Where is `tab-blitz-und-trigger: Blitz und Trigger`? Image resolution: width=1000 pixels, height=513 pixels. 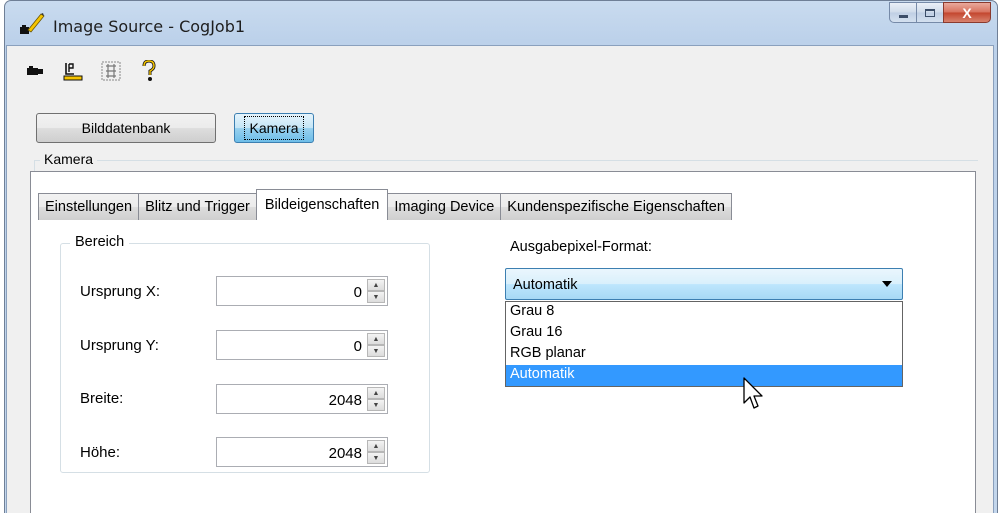
tab-blitz-und-trigger: Blitz und Trigger is located at coordinates (197, 206).